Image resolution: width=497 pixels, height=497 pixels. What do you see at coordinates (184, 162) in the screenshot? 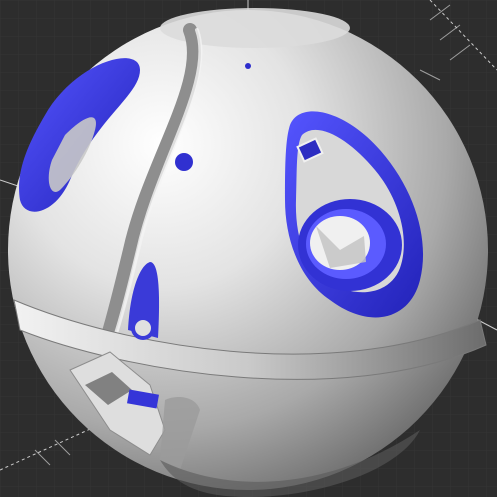
I see `small-hole` at bounding box center [184, 162].